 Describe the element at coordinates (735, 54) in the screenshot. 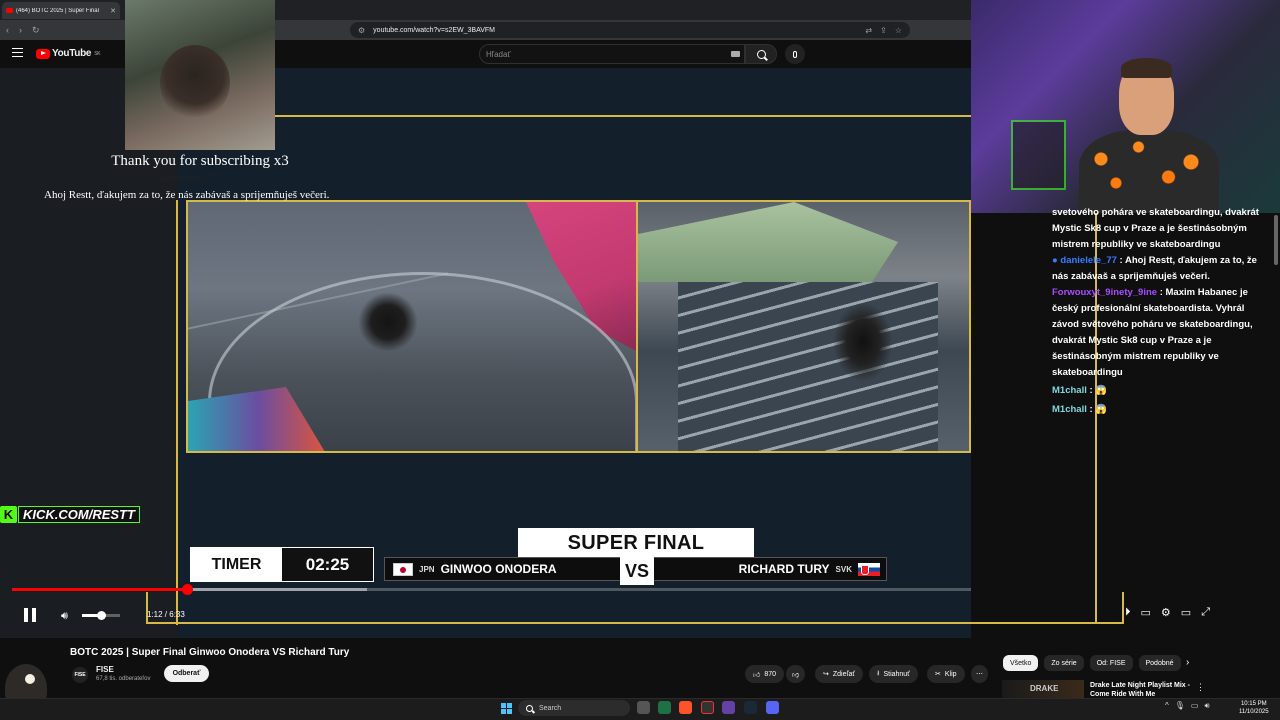

I see `keyboard-icon` at that location.